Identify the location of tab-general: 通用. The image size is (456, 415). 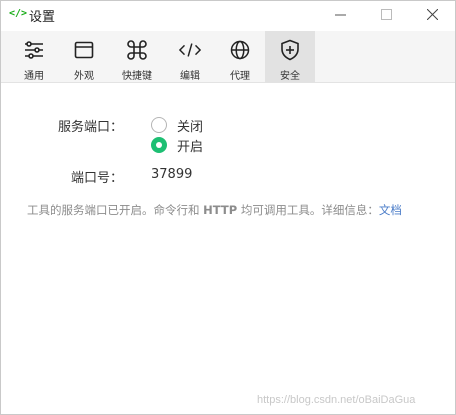
(34, 57).